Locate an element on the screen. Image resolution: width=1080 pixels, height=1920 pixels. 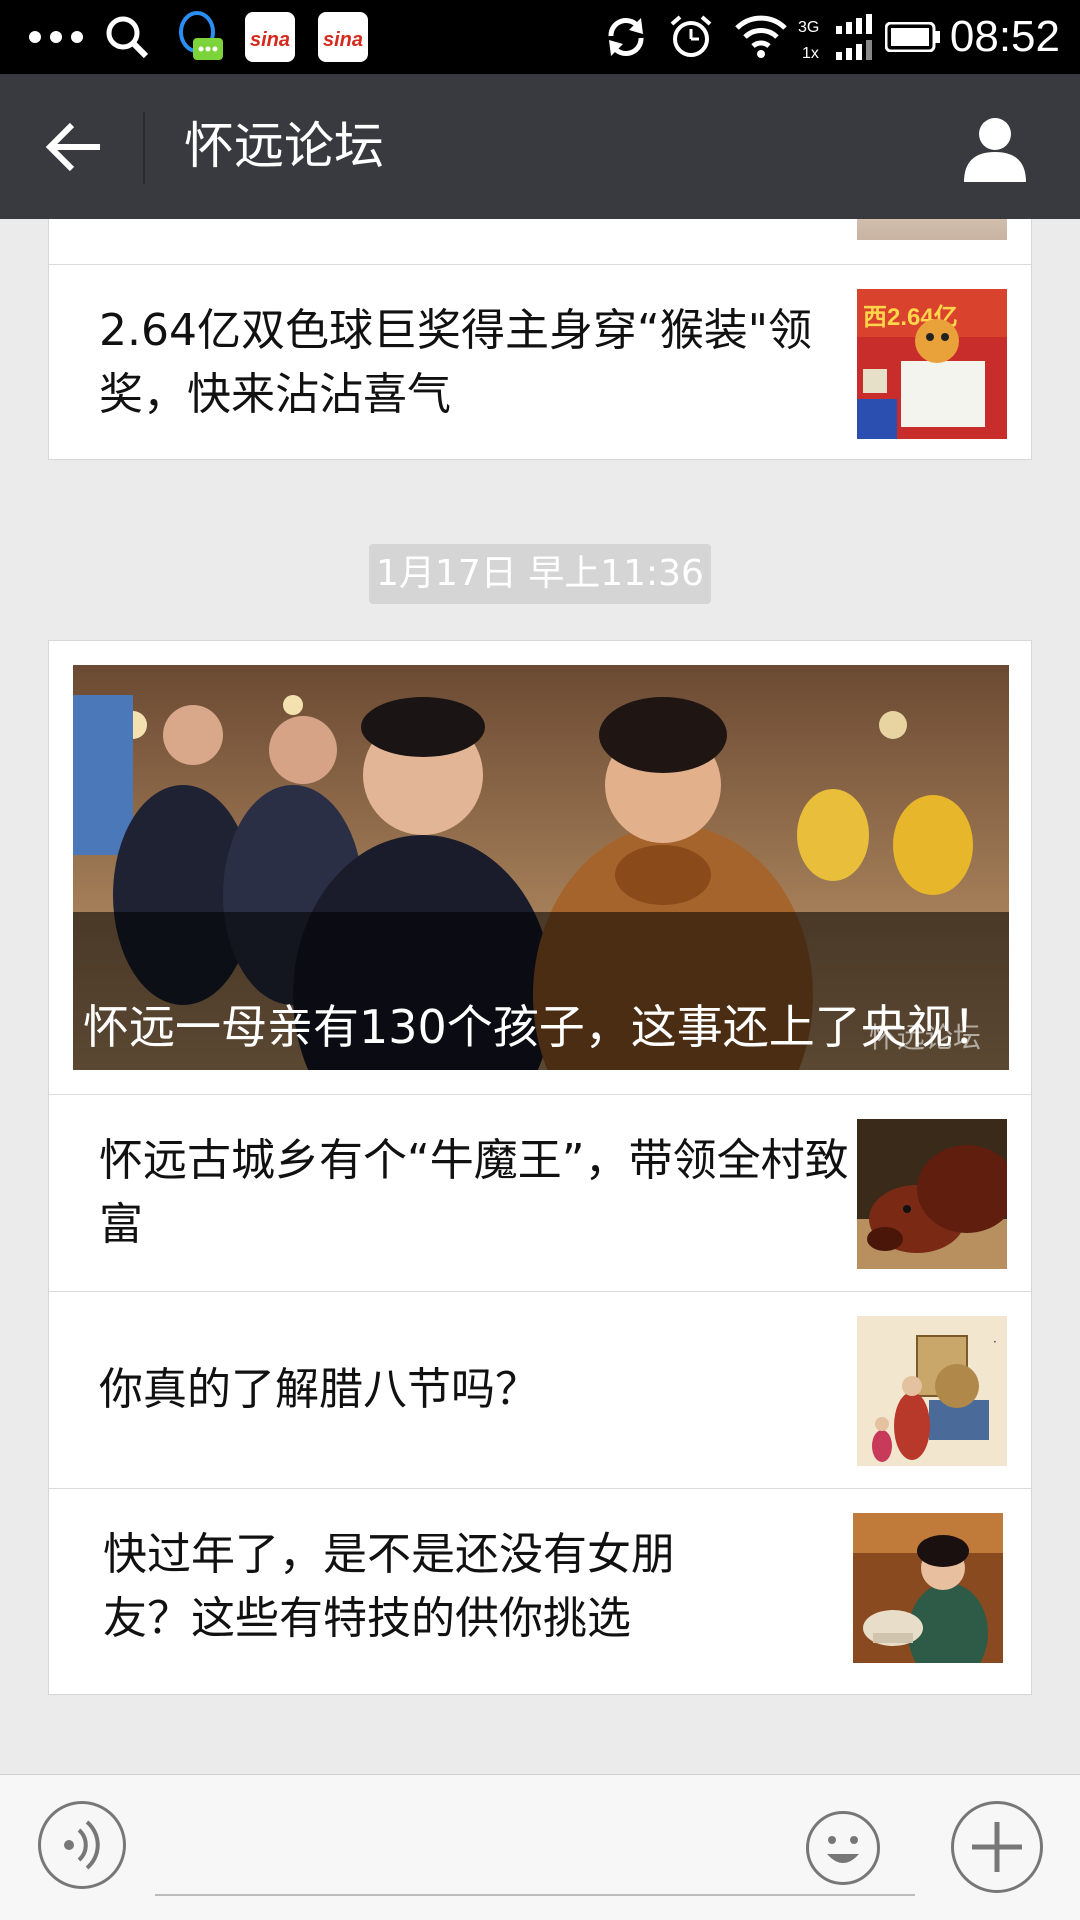
laba-thumbnail-image: · is located at coordinates (932, 1391).